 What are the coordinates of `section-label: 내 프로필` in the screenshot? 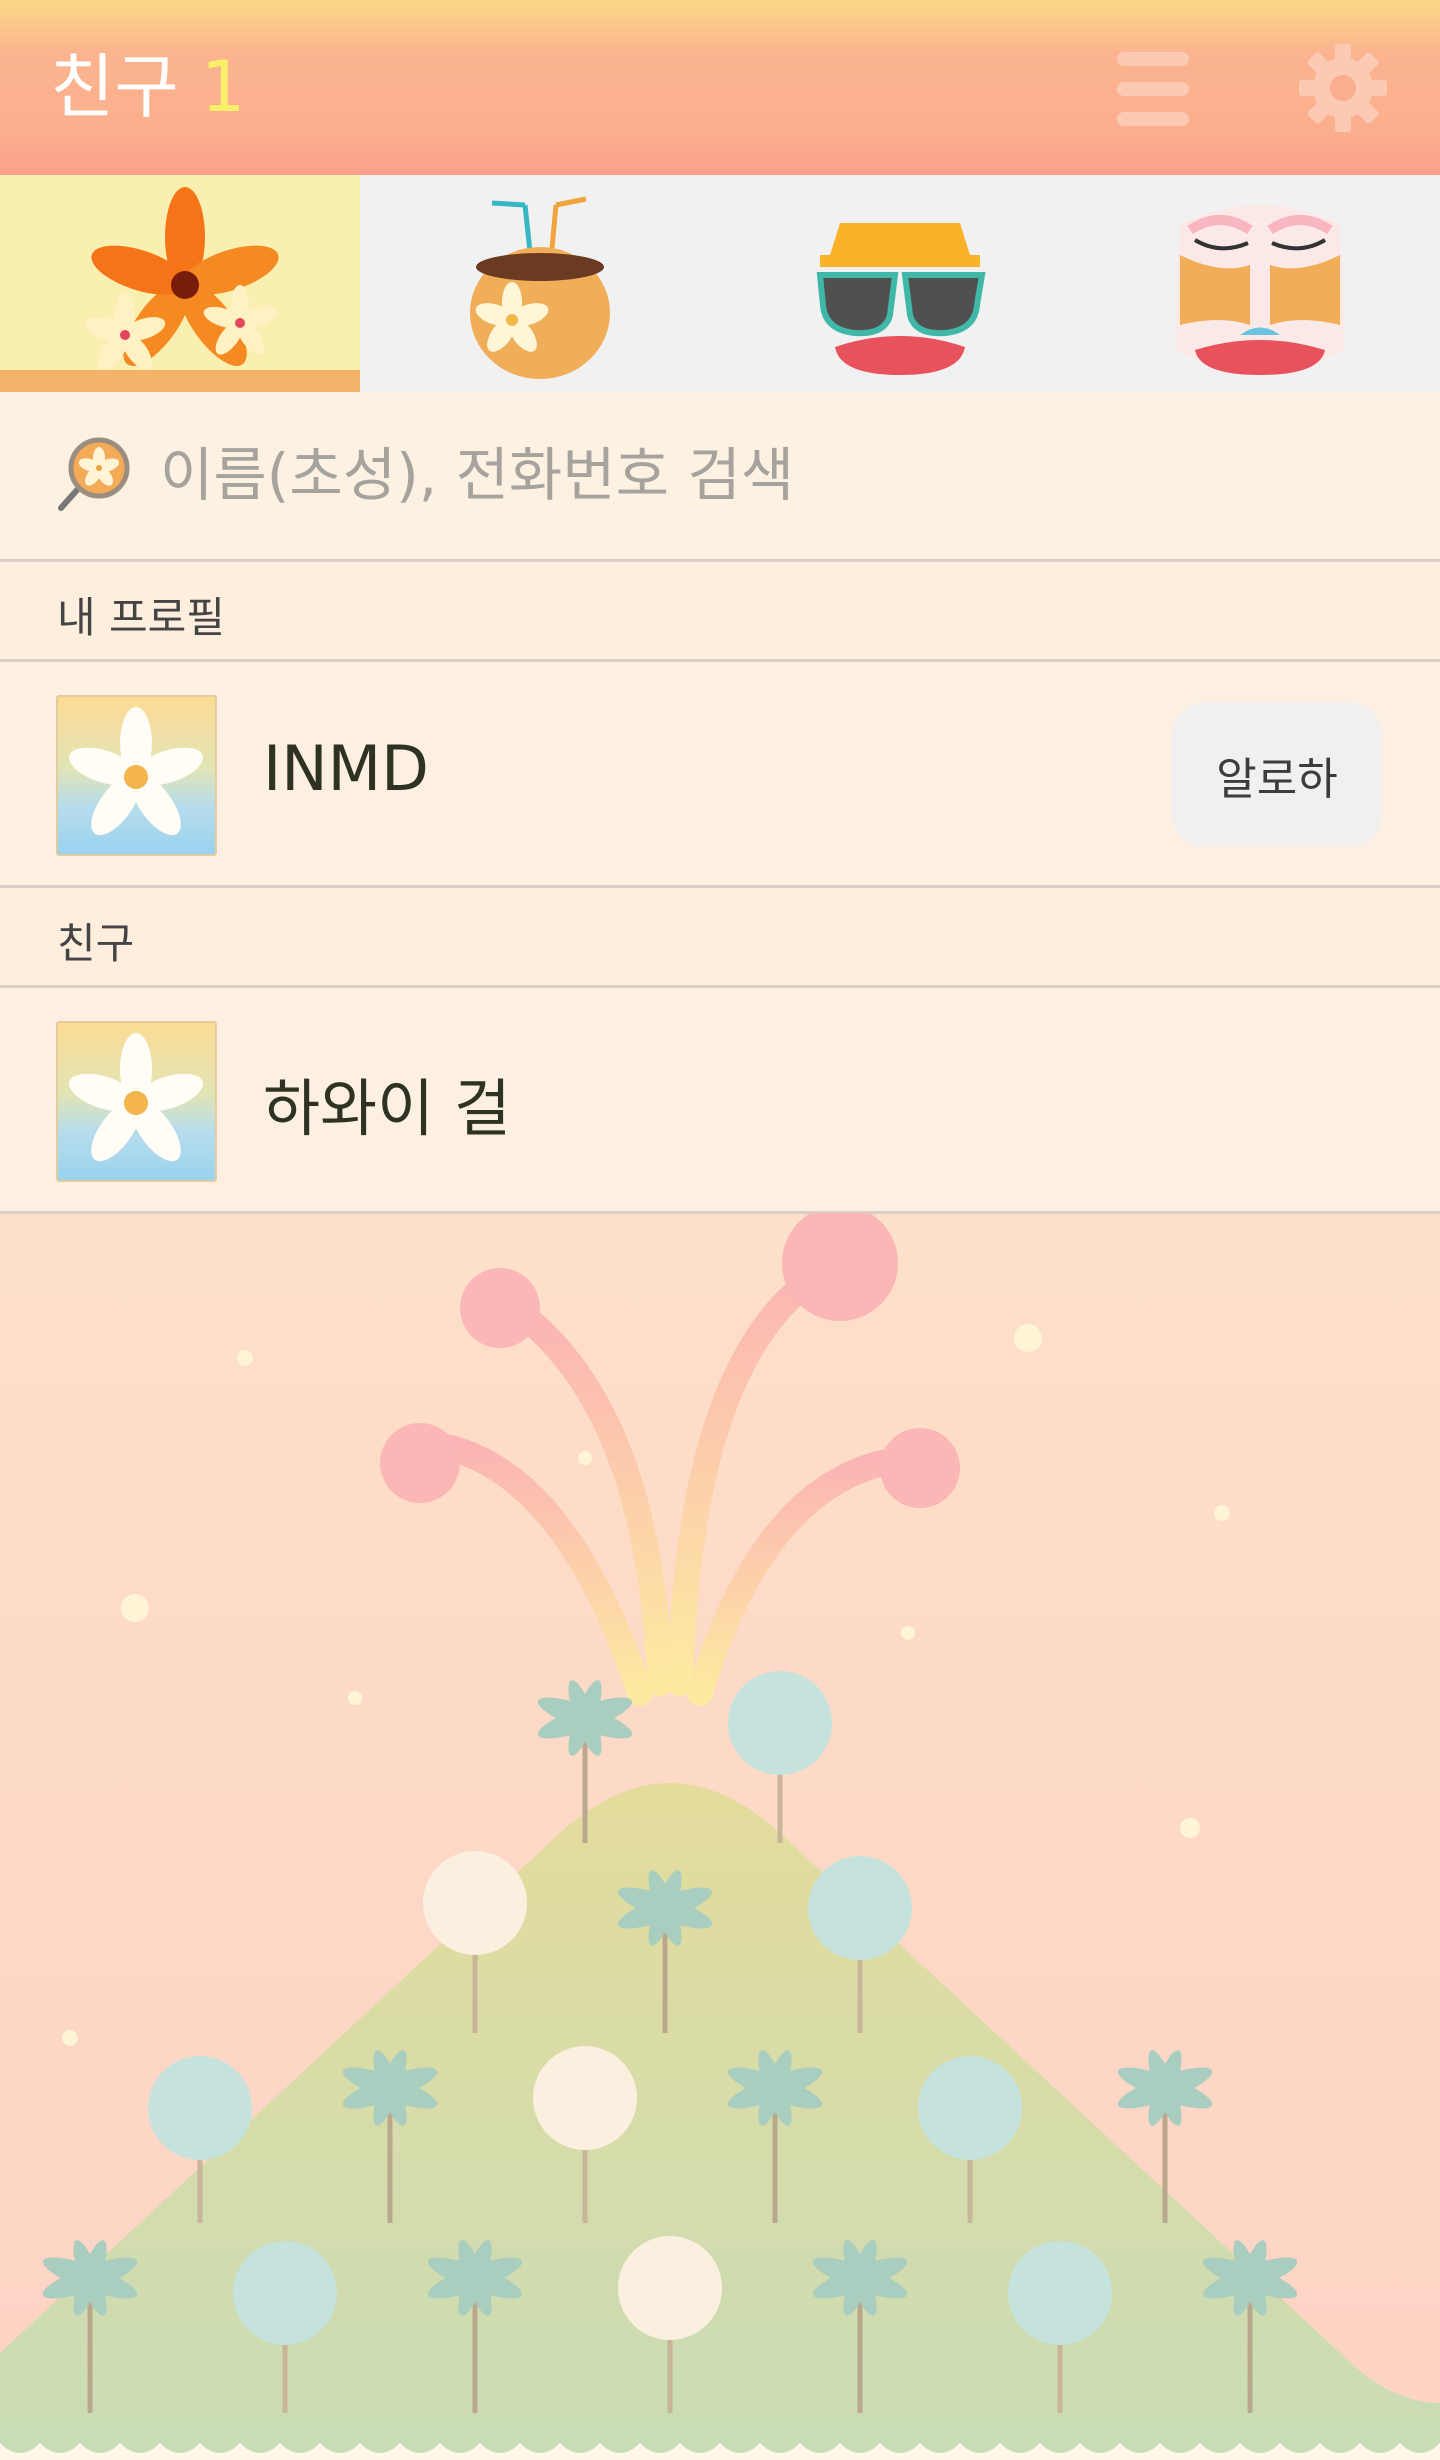 It's located at (141, 617).